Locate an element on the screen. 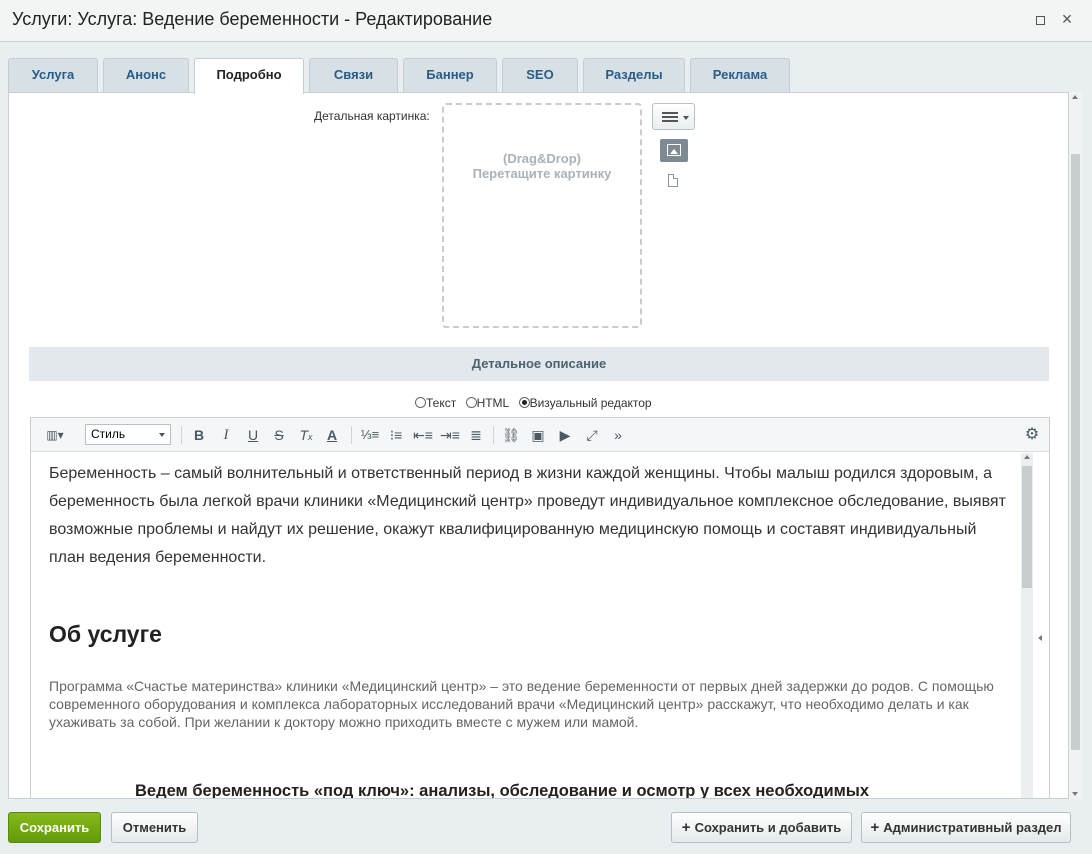  tab-seo: SEO is located at coordinates (540, 75).